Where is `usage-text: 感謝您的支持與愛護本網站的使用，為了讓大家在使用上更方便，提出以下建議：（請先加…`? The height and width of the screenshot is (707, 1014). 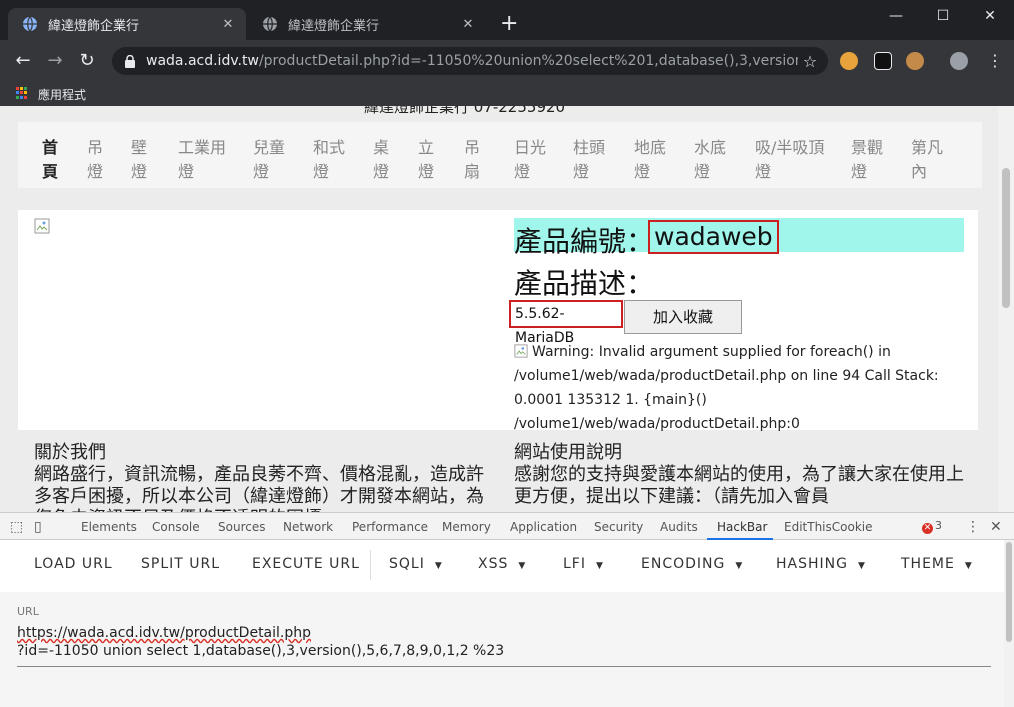 usage-text: 感謝您的支持與愛護本網站的使用，為了讓大家在使用上更方便，提出以下建議：（請先加… is located at coordinates (739, 485).